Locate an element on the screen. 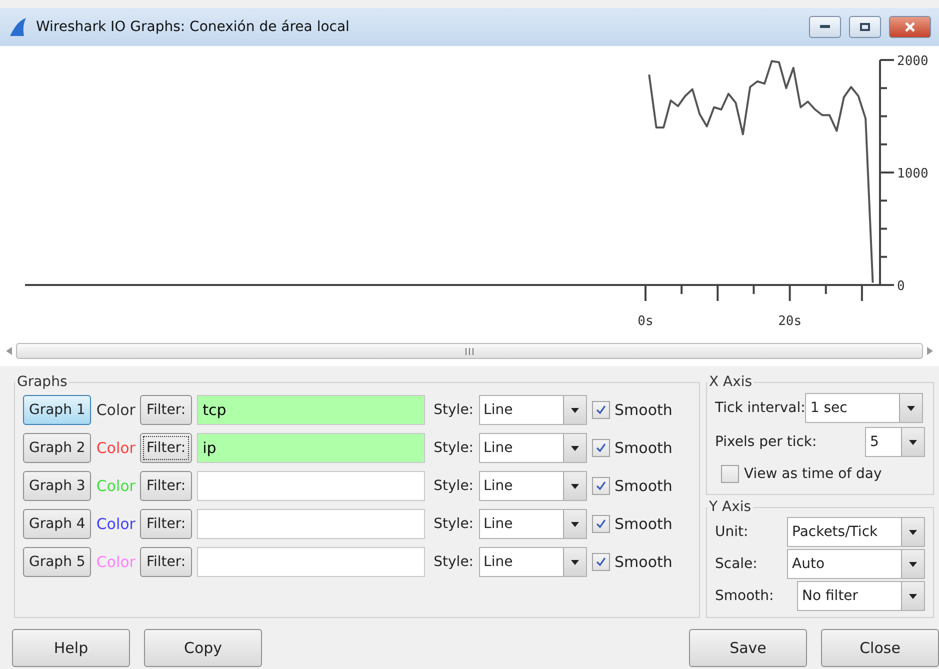  scroll-right-icon is located at coordinates (930, 351).